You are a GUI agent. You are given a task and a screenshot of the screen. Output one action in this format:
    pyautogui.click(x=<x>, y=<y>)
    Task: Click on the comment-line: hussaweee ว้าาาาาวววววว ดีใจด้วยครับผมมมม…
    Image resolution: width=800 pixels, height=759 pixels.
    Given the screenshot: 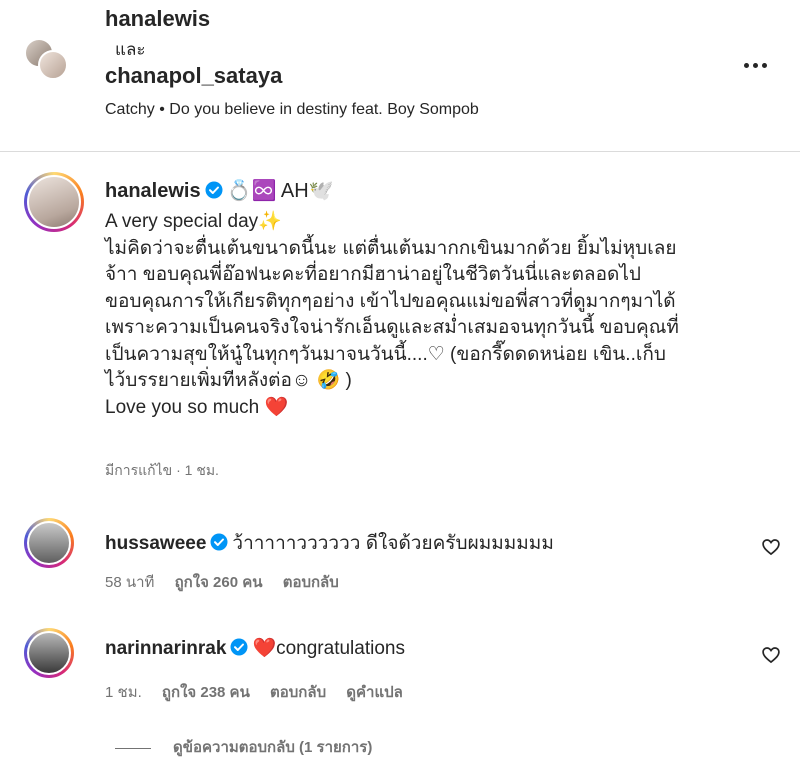 What is the action you would take?
    pyautogui.click(x=329, y=543)
    